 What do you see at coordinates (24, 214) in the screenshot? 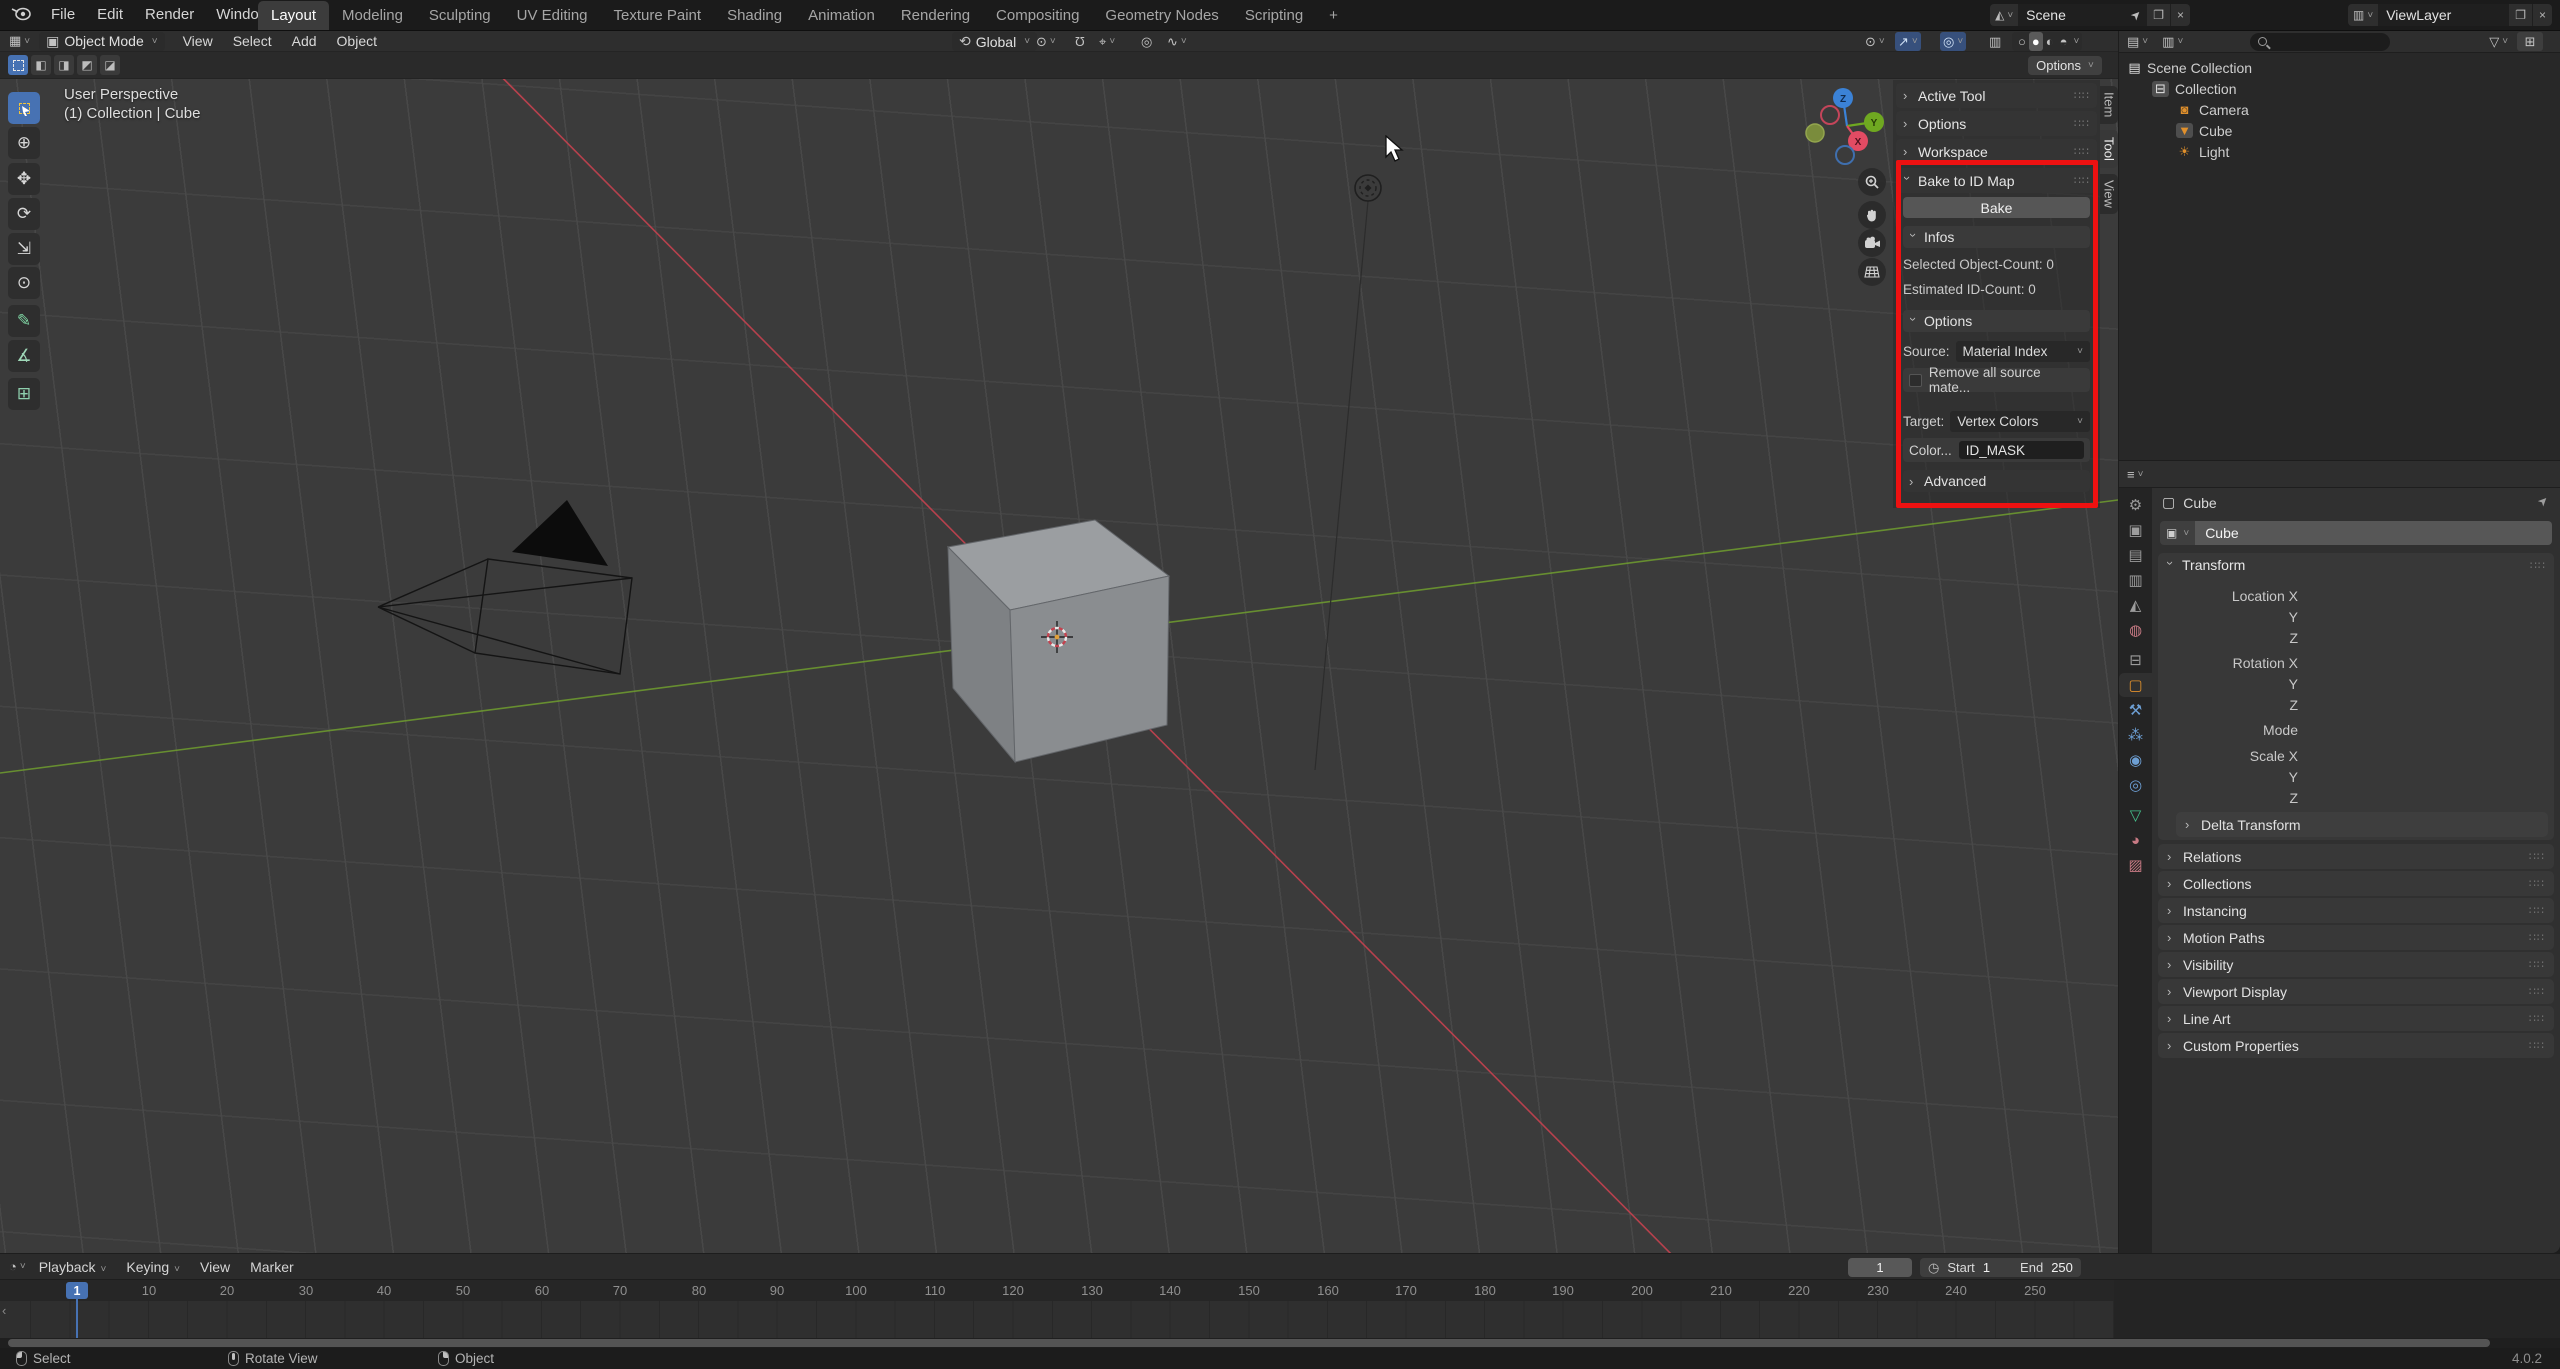
I see `tool-rotate: ⟳` at bounding box center [24, 214].